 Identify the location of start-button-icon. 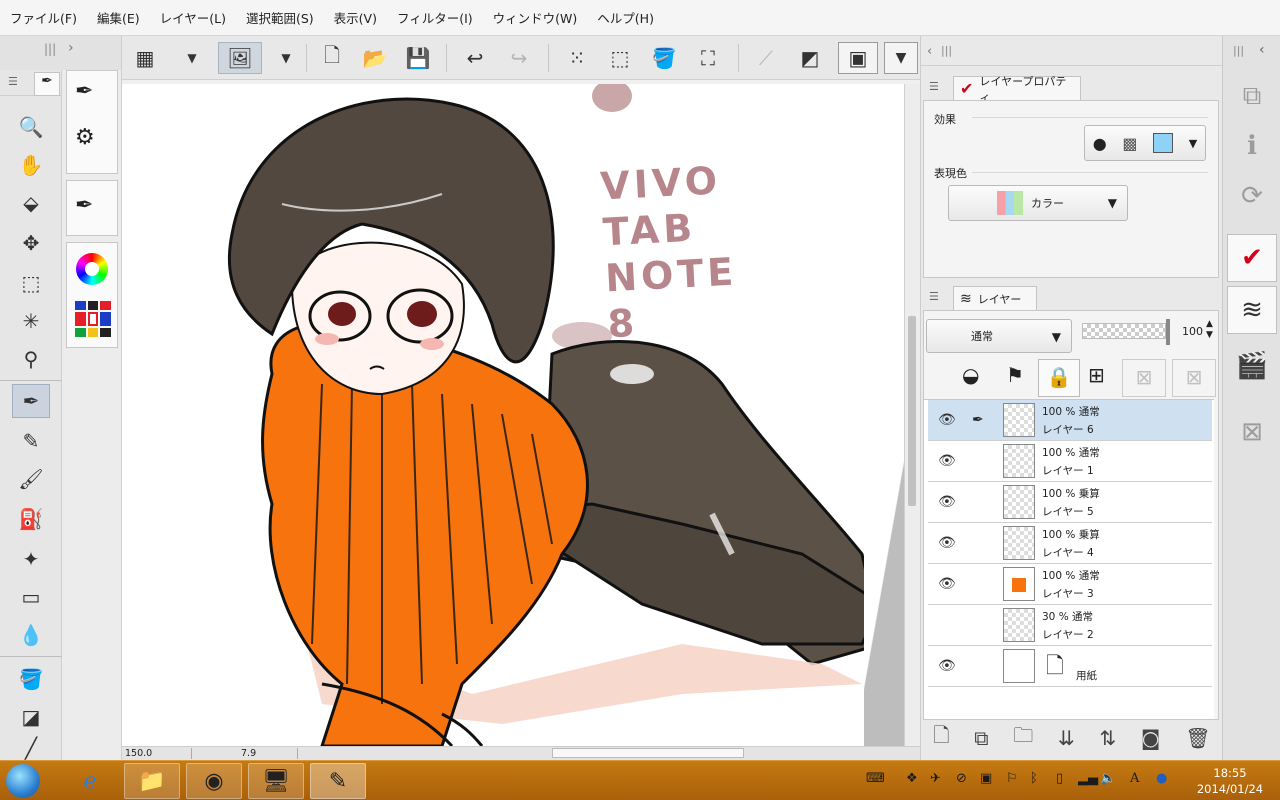
(23, 781).